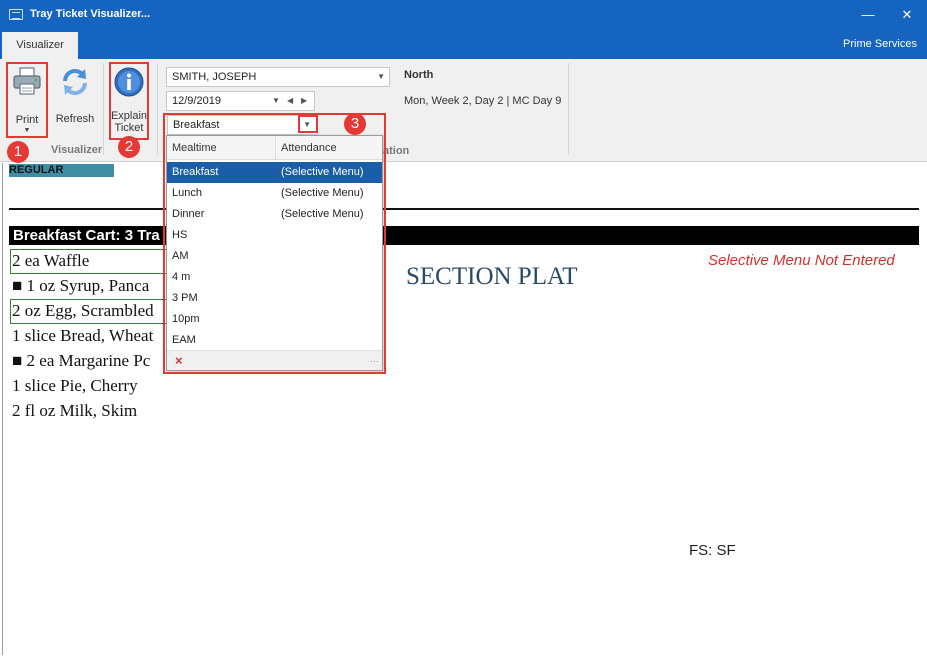 Image resolution: width=927 pixels, height=657 pixels. Describe the element at coordinates (907, 15) in the screenshot. I see `close-button: ✕` at that location.